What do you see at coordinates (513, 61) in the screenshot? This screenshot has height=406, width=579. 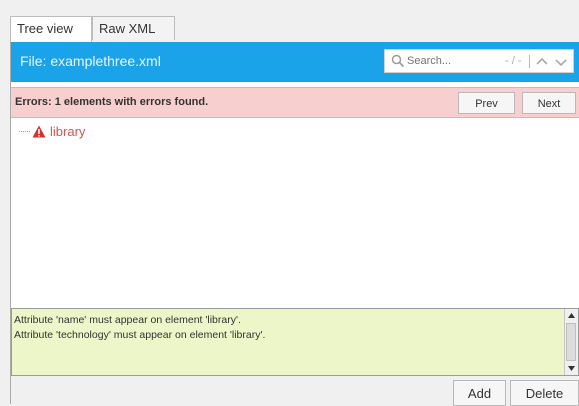 I see `search-result-count: - / -` at bounding box center [513, 61].